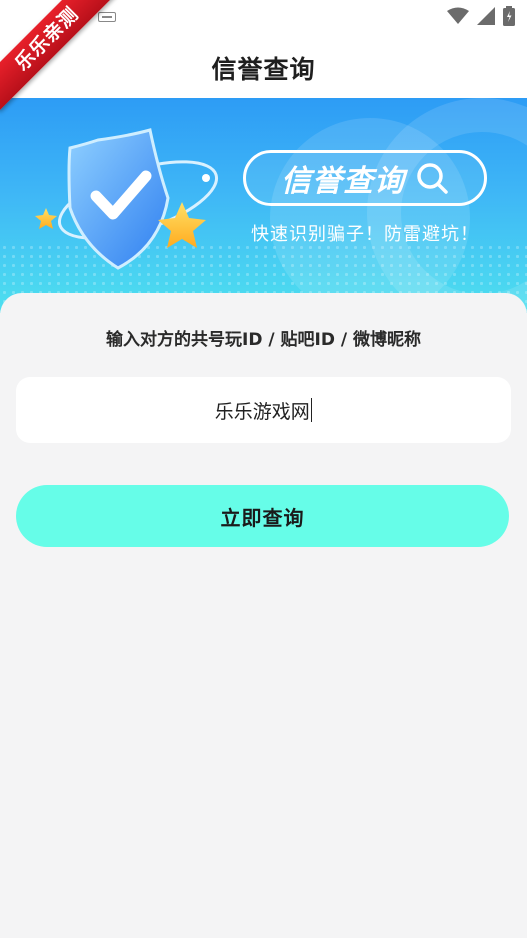 Image resolution: width=527 pixels, height=938 pixels. I want to click on search-input: 乐乐游戏网, so click(263, 410).